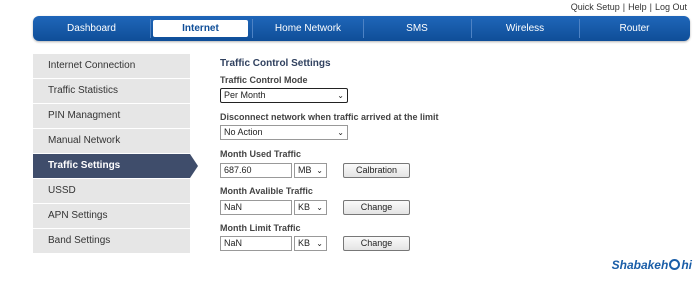 The height and width of the screenshot is (284, 700). Describe the element at coordinates (245, 95) in the screenshot. I see `traffic-mode-value: Per Month` at that location.